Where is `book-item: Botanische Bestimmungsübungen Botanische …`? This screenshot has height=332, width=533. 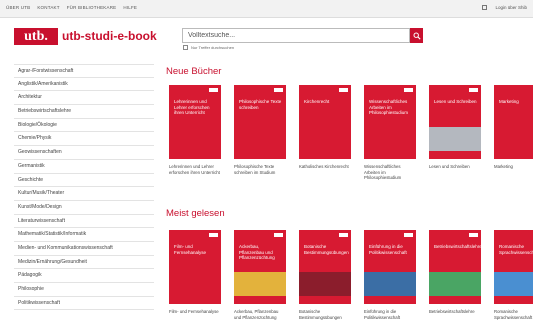
book-item: Botanische Bestimmungsübungen Botanische … is located at coordinates (325, 275).